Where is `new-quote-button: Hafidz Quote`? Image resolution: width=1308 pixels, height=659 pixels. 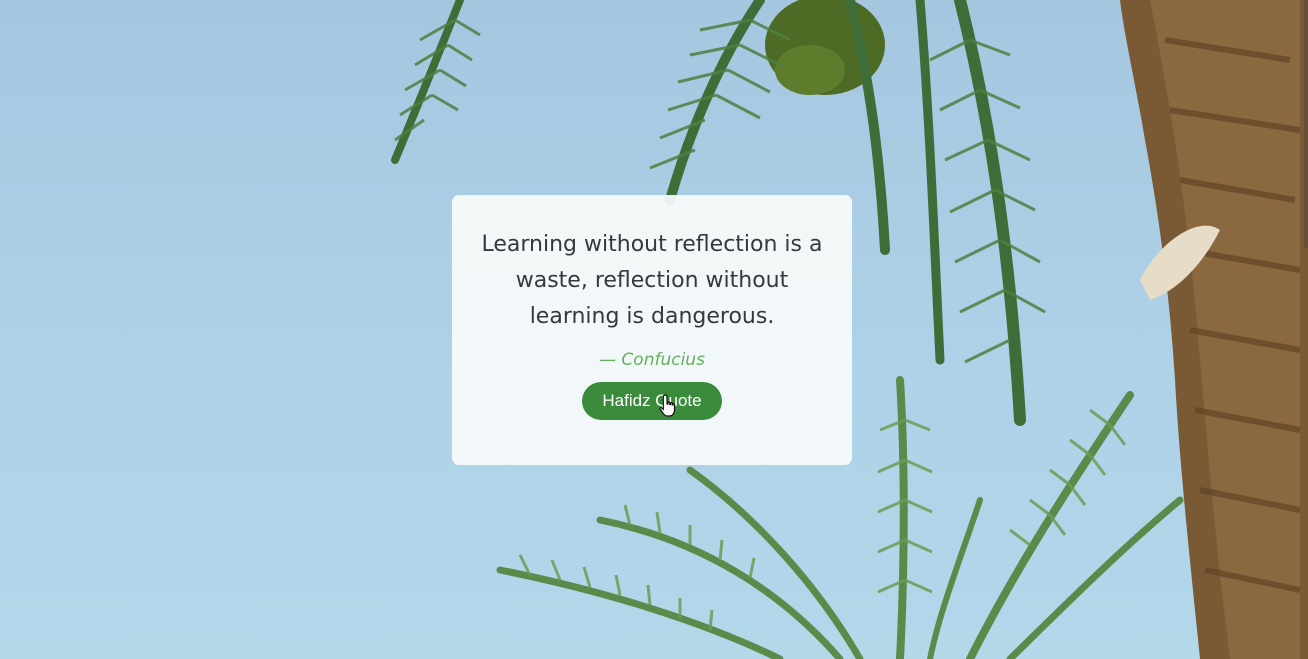
new-quote-button: Hafidz Quote is located at coordinates (652, 401).